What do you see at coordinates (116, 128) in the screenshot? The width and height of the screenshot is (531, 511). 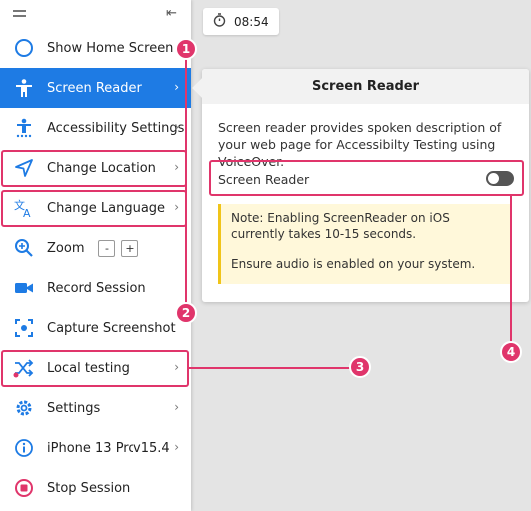 I see `sidebar-item-label: Accessibility Settings` at bounding box center [116, 128].